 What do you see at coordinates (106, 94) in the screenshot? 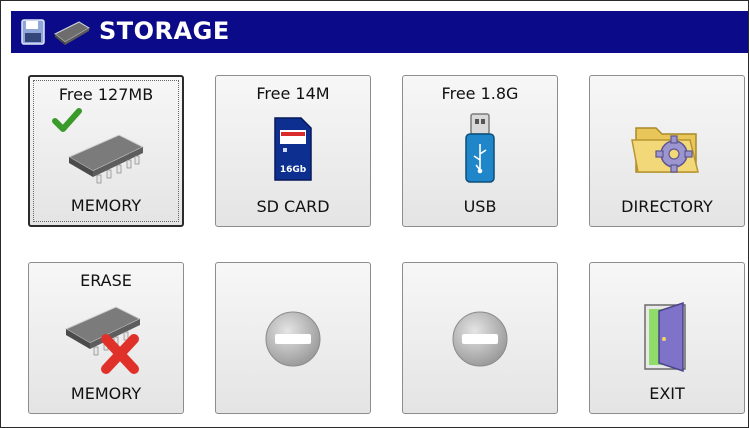
I see `memory-free-label: Free 127MB` at bounding box center [106, 94].